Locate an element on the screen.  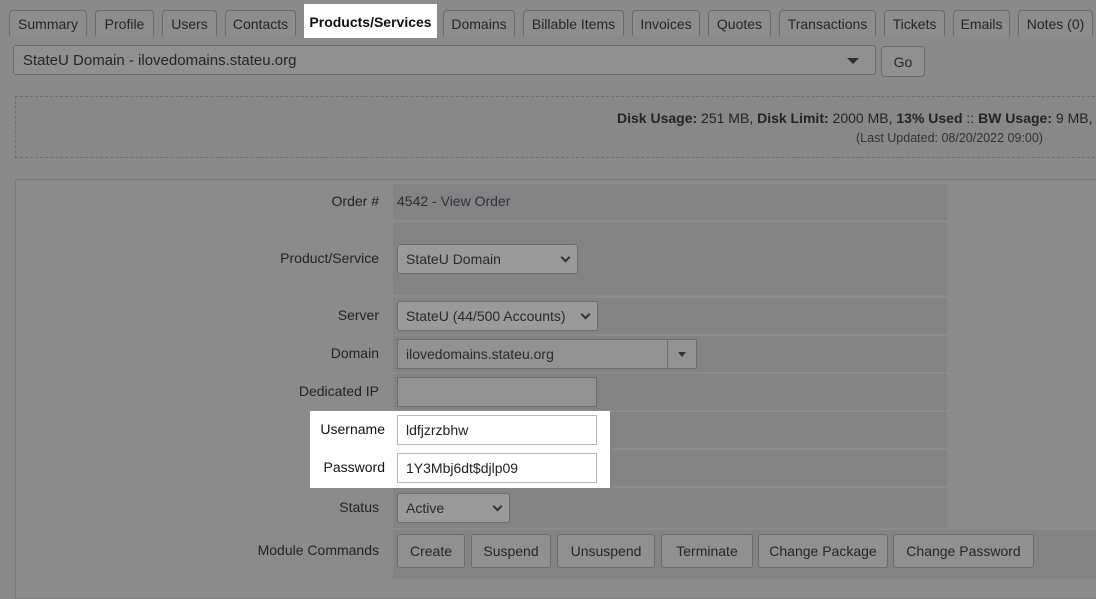
server-label: Server is located at coordinates (358, 315).